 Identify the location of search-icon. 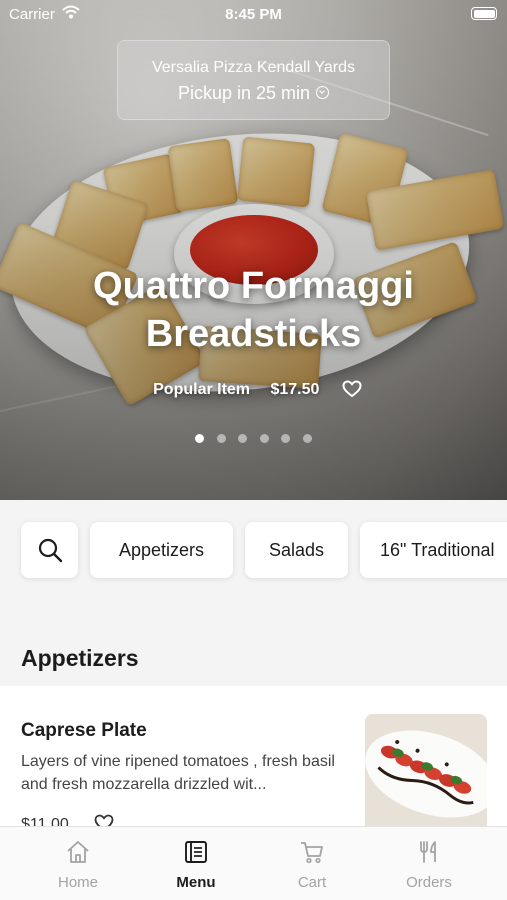
(50, 550).